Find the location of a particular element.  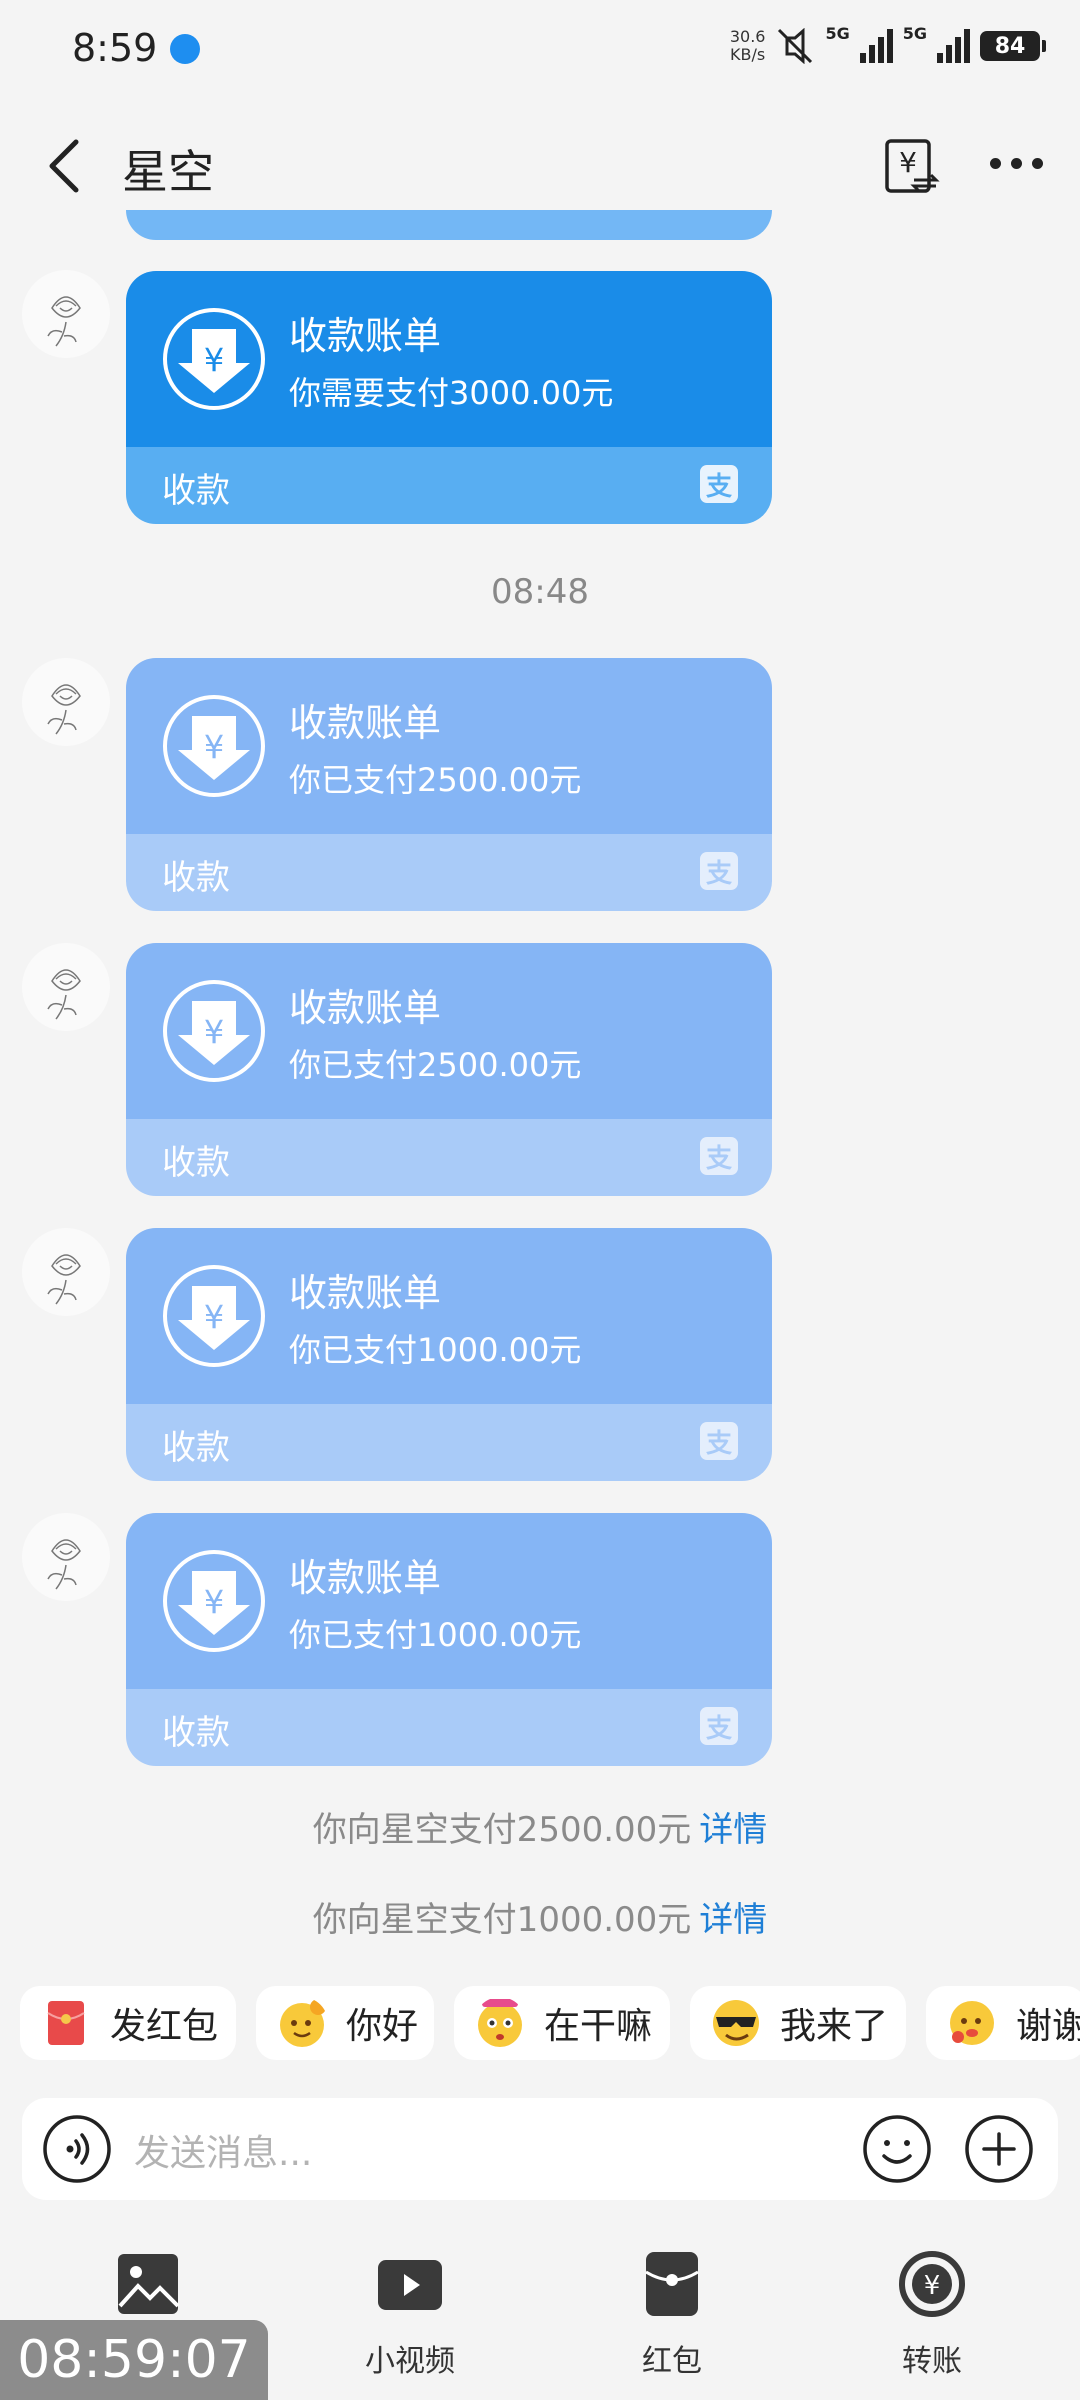

payment-notice-text: 你向星空支付2500.00元 is located at coordinates (502, 1830).